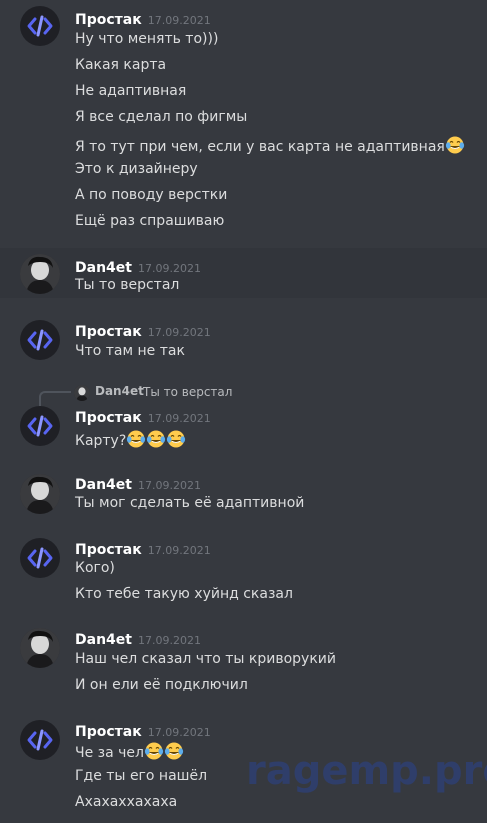  Describe the element at coordinates (184, 594) in the screenshot. I see `message-text: Кто тебе такую хуйнд сказал` at that location.